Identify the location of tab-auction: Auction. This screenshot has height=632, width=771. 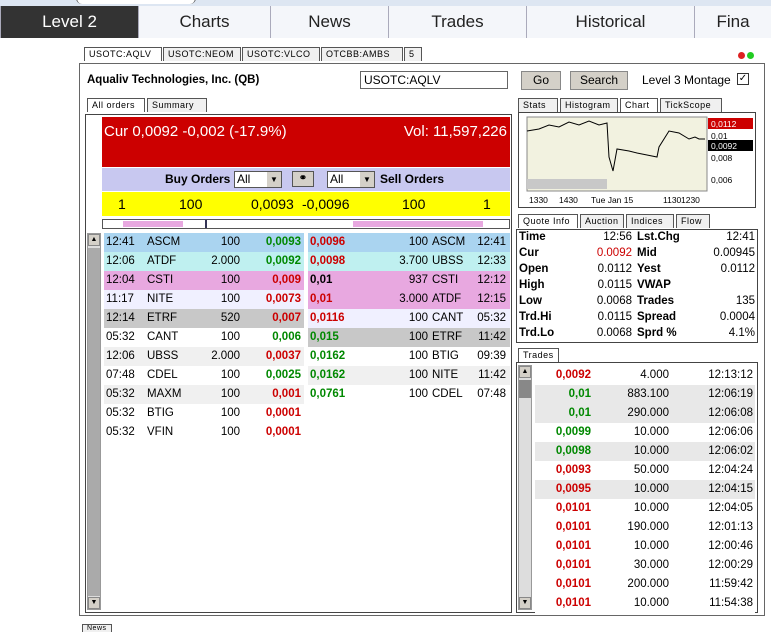
(602, 221).